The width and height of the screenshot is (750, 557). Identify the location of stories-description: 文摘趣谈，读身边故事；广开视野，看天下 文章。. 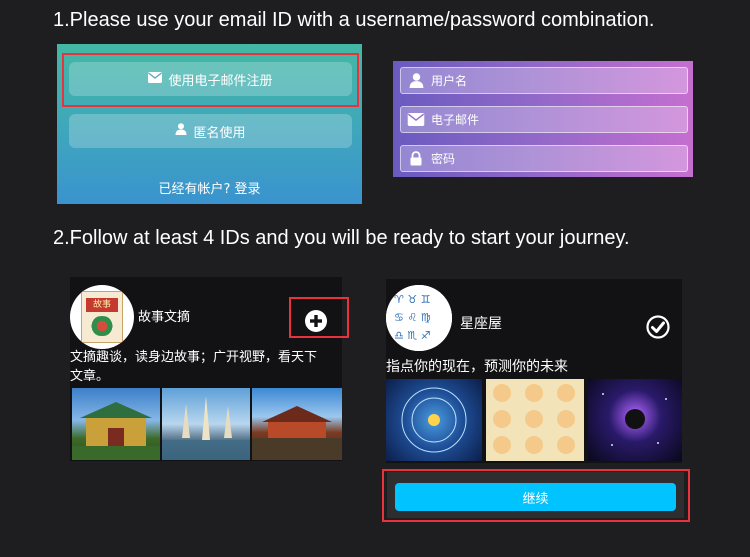
(206, 367).